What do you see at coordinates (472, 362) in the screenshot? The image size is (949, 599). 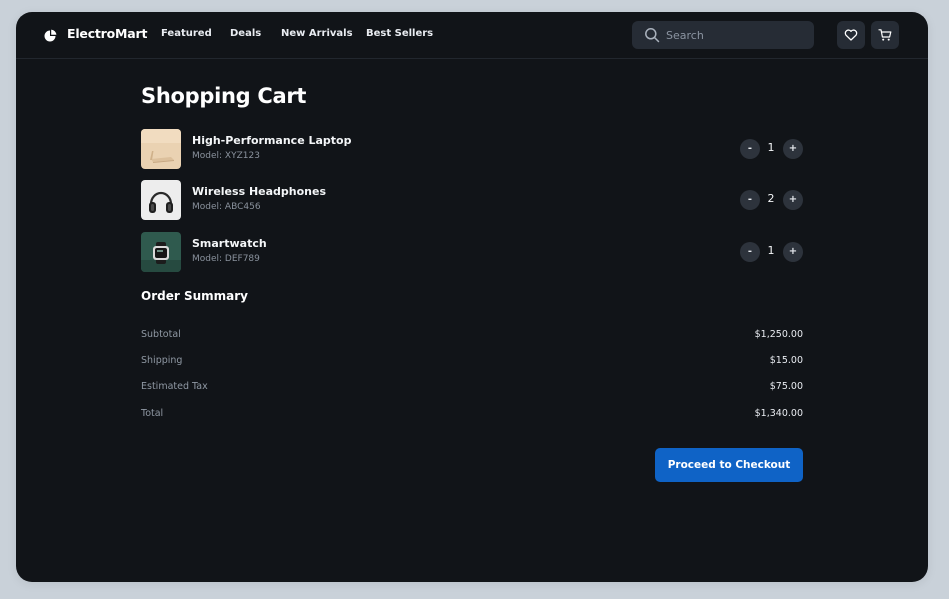 I see `summary-row-shipping: Shipping $15.00` at bounding box center [472, 362].